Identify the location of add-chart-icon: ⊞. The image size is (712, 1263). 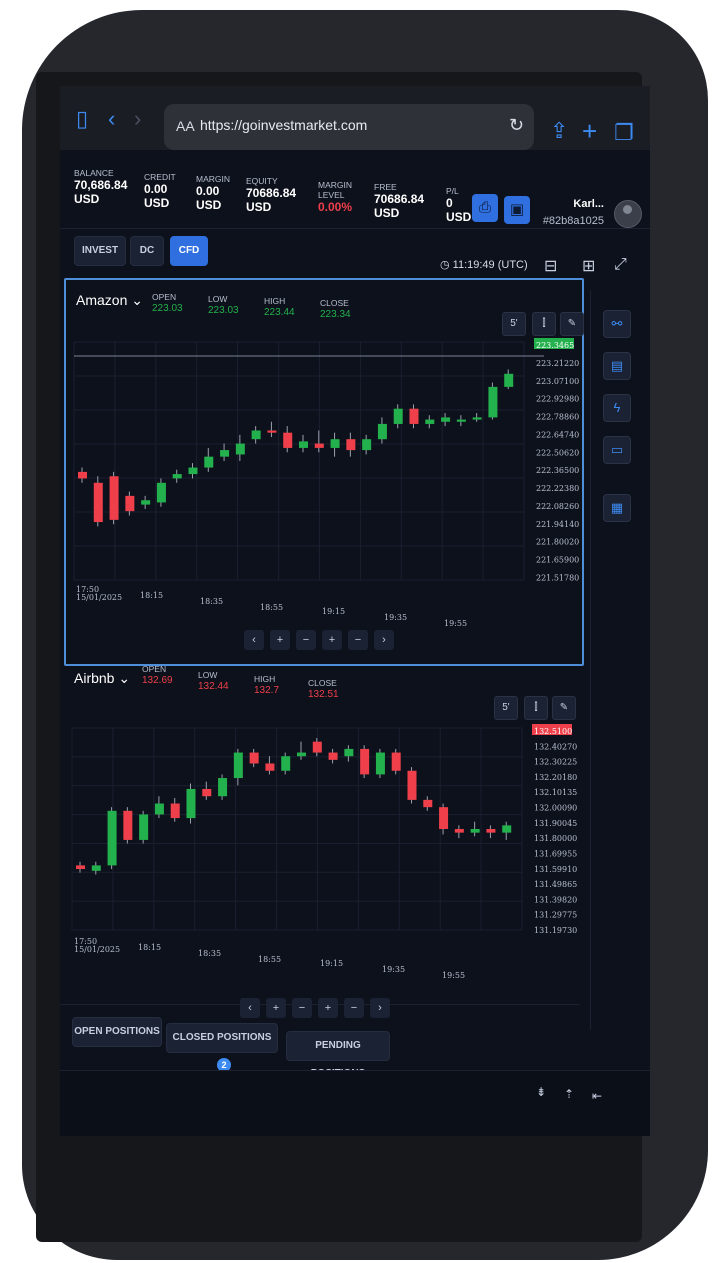
(588, 266).